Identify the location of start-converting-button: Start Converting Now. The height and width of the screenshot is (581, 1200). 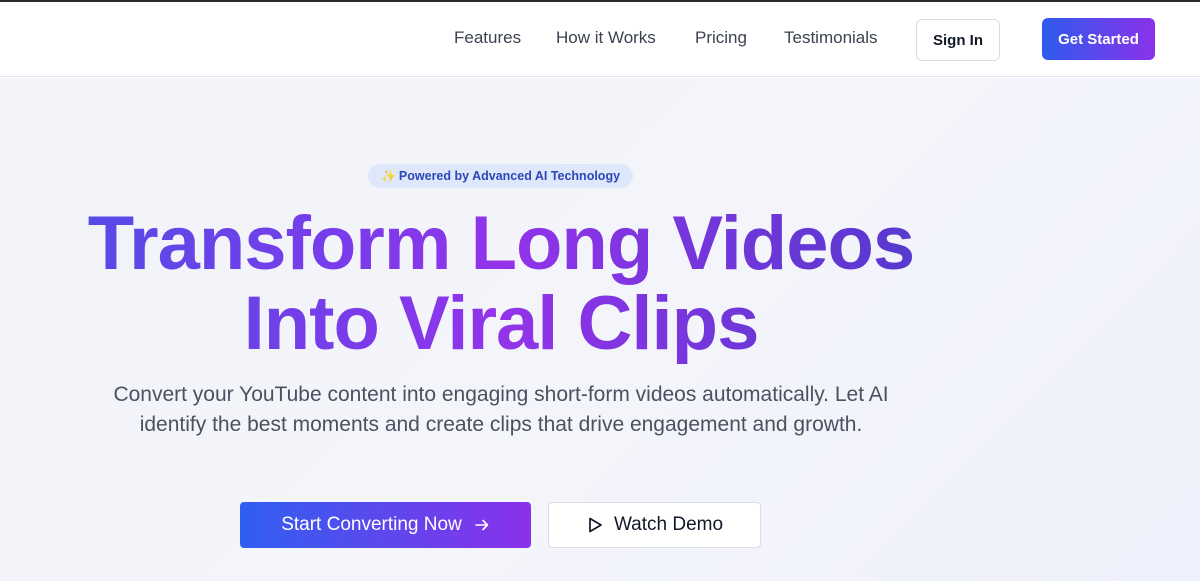
(385, 525).